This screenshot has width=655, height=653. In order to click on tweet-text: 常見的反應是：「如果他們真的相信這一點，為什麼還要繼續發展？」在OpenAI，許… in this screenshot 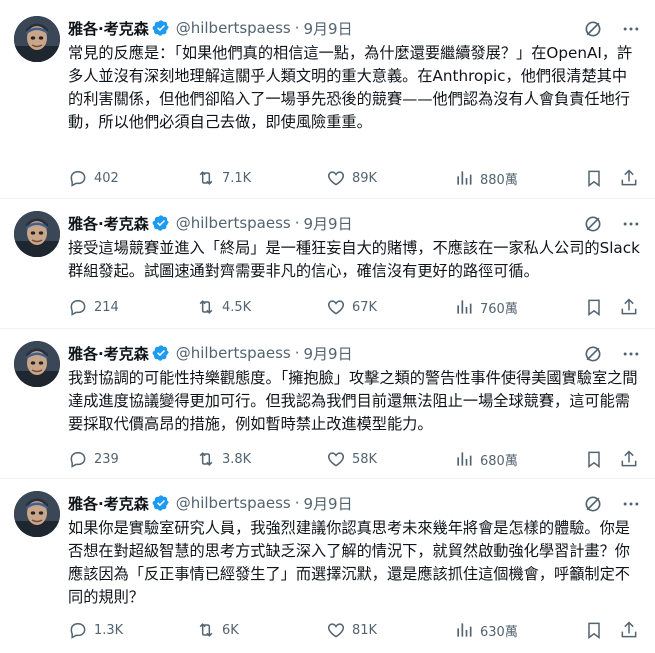, I will do `click(350, 87)`.